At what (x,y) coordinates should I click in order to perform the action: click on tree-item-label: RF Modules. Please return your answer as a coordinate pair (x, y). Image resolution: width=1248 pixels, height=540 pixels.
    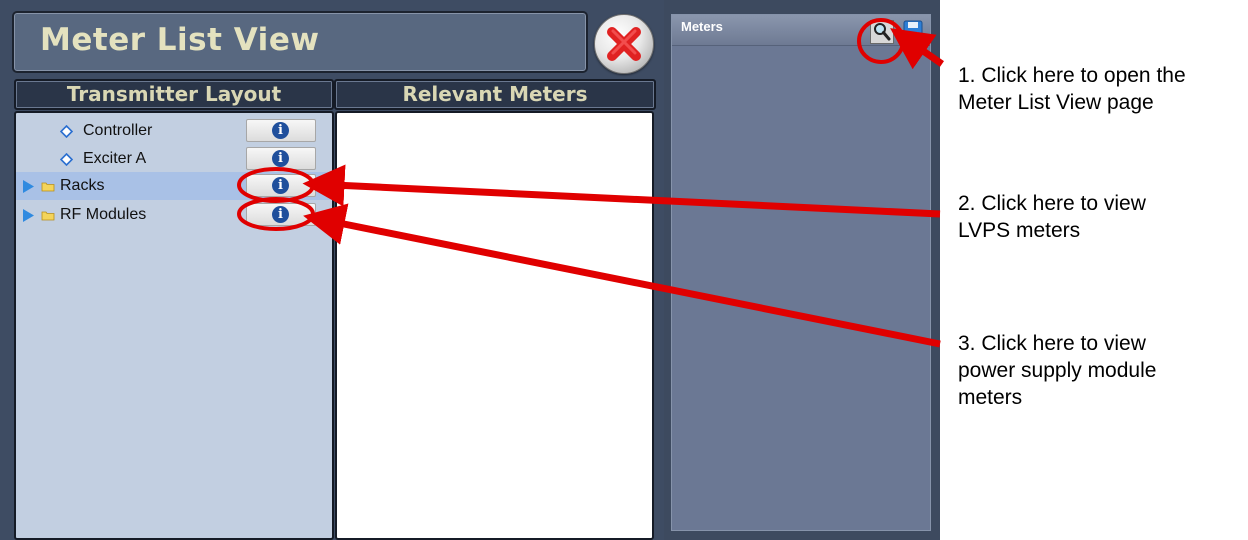
    Looking at the image, I should click on (103, 214).